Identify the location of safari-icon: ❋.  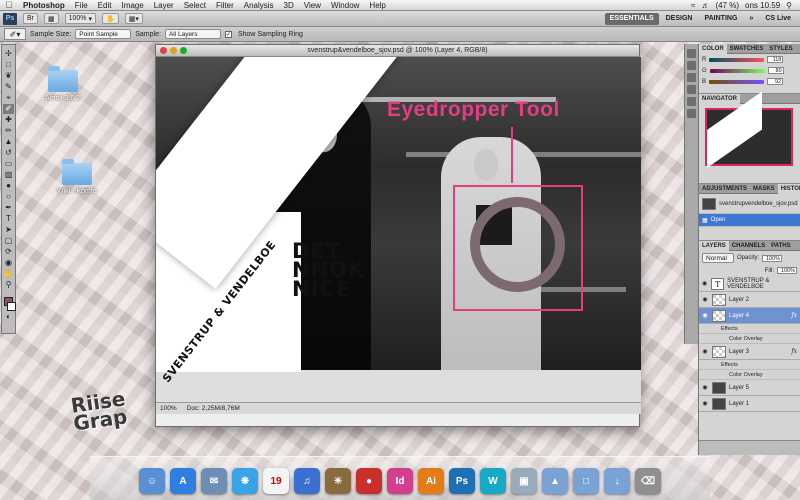
(245, 481).